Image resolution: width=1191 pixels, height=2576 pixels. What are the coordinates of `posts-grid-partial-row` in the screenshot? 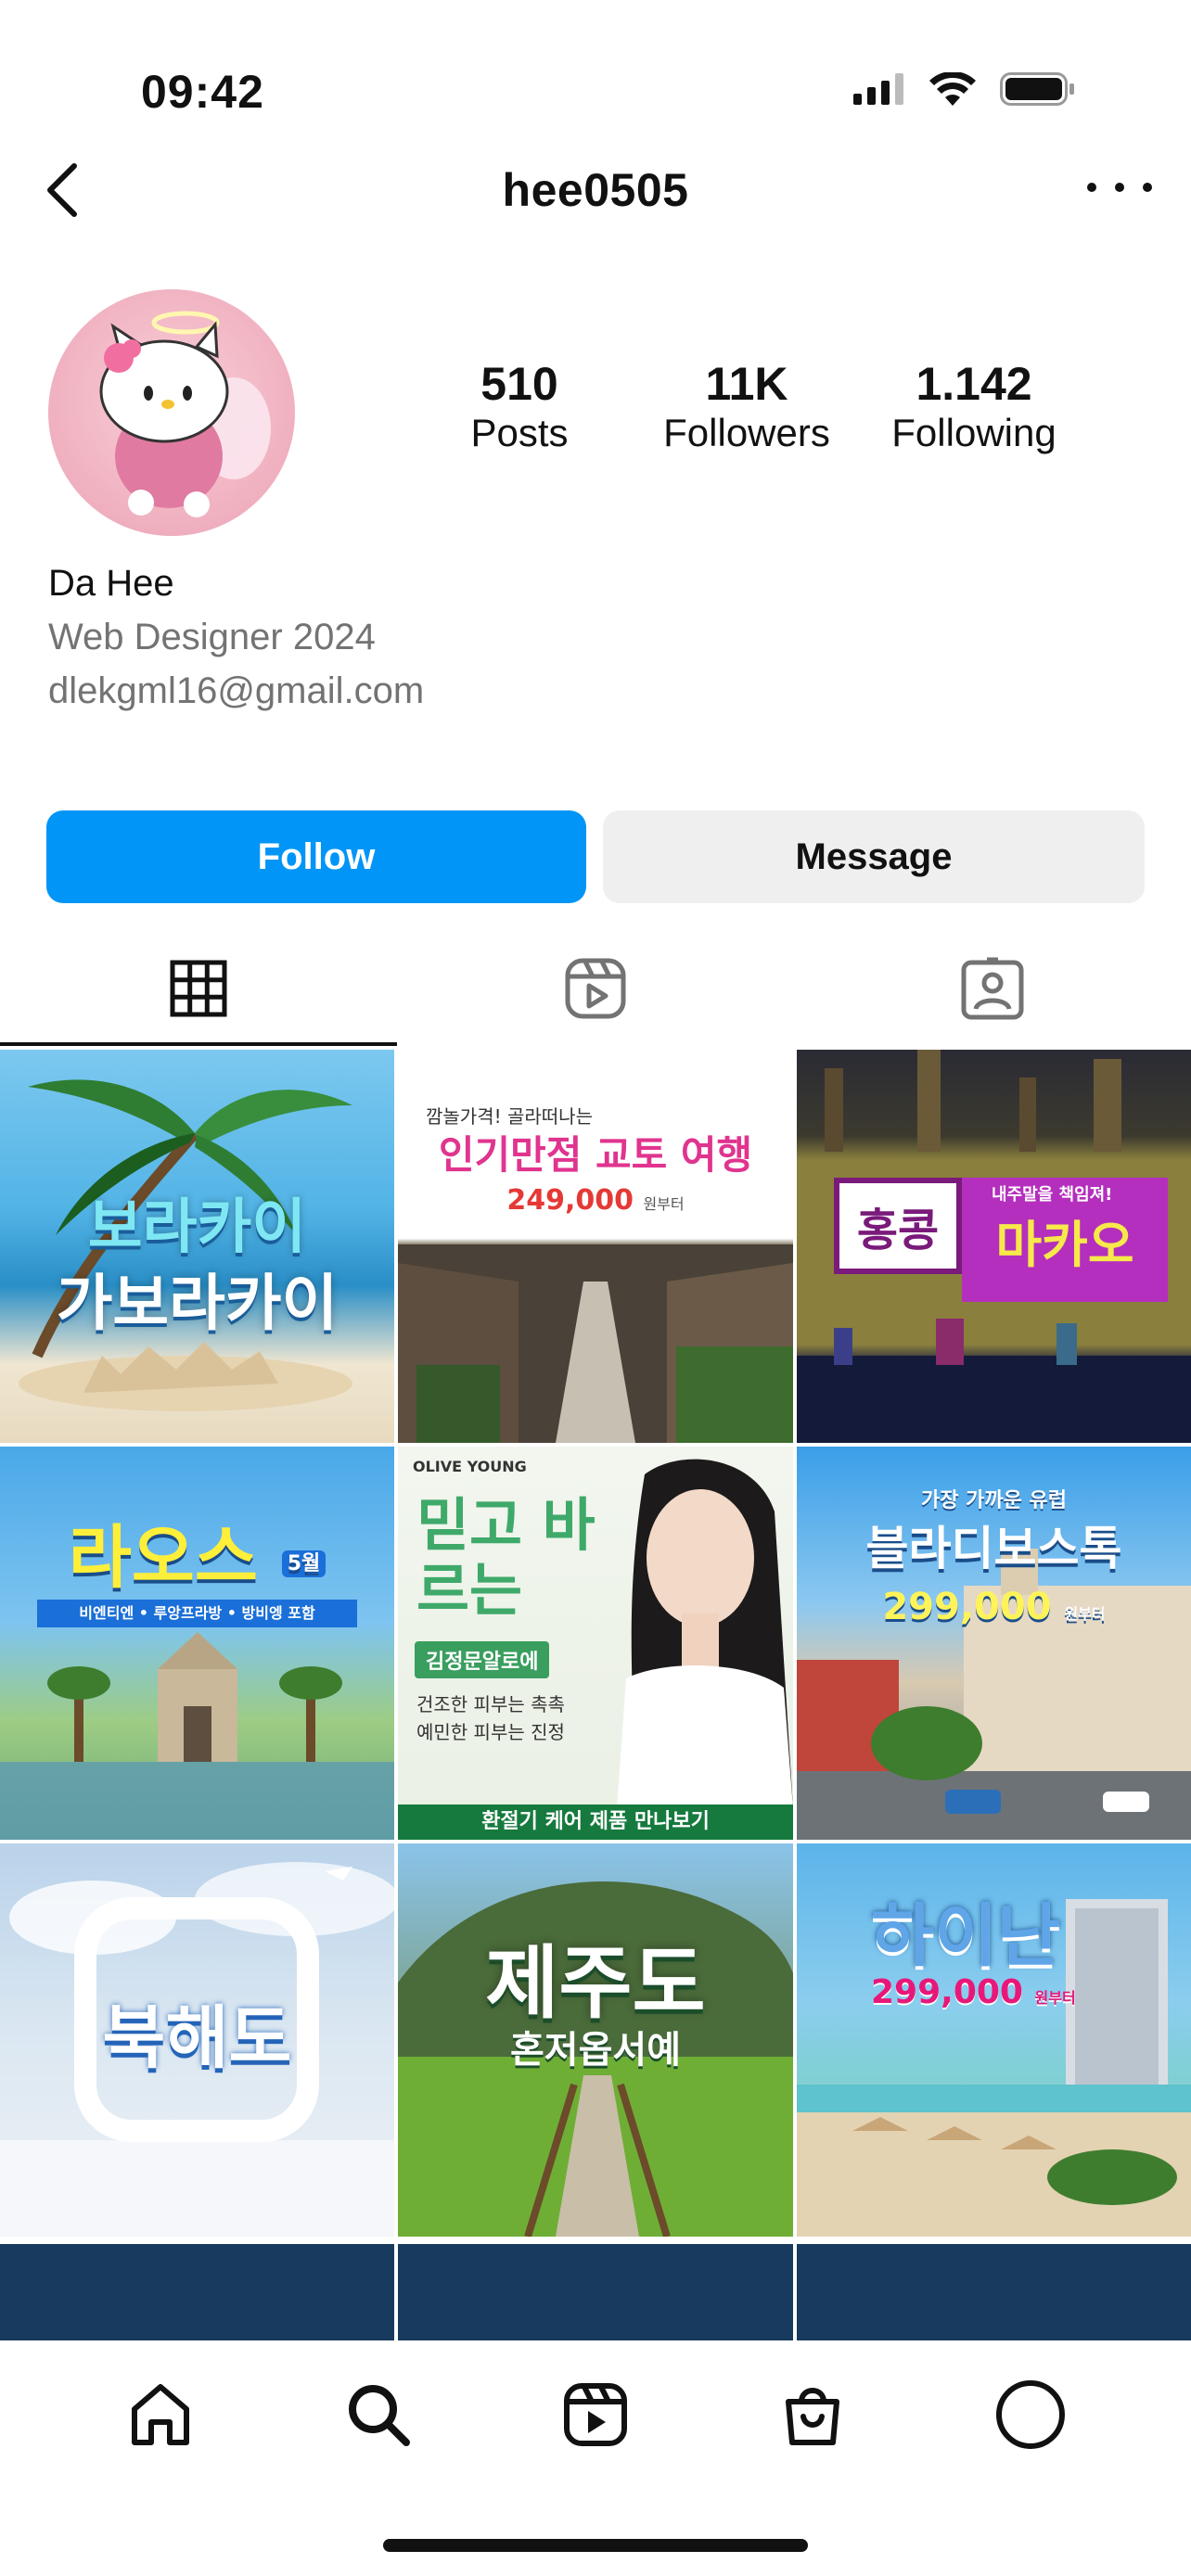 It's located at (595, 2292).